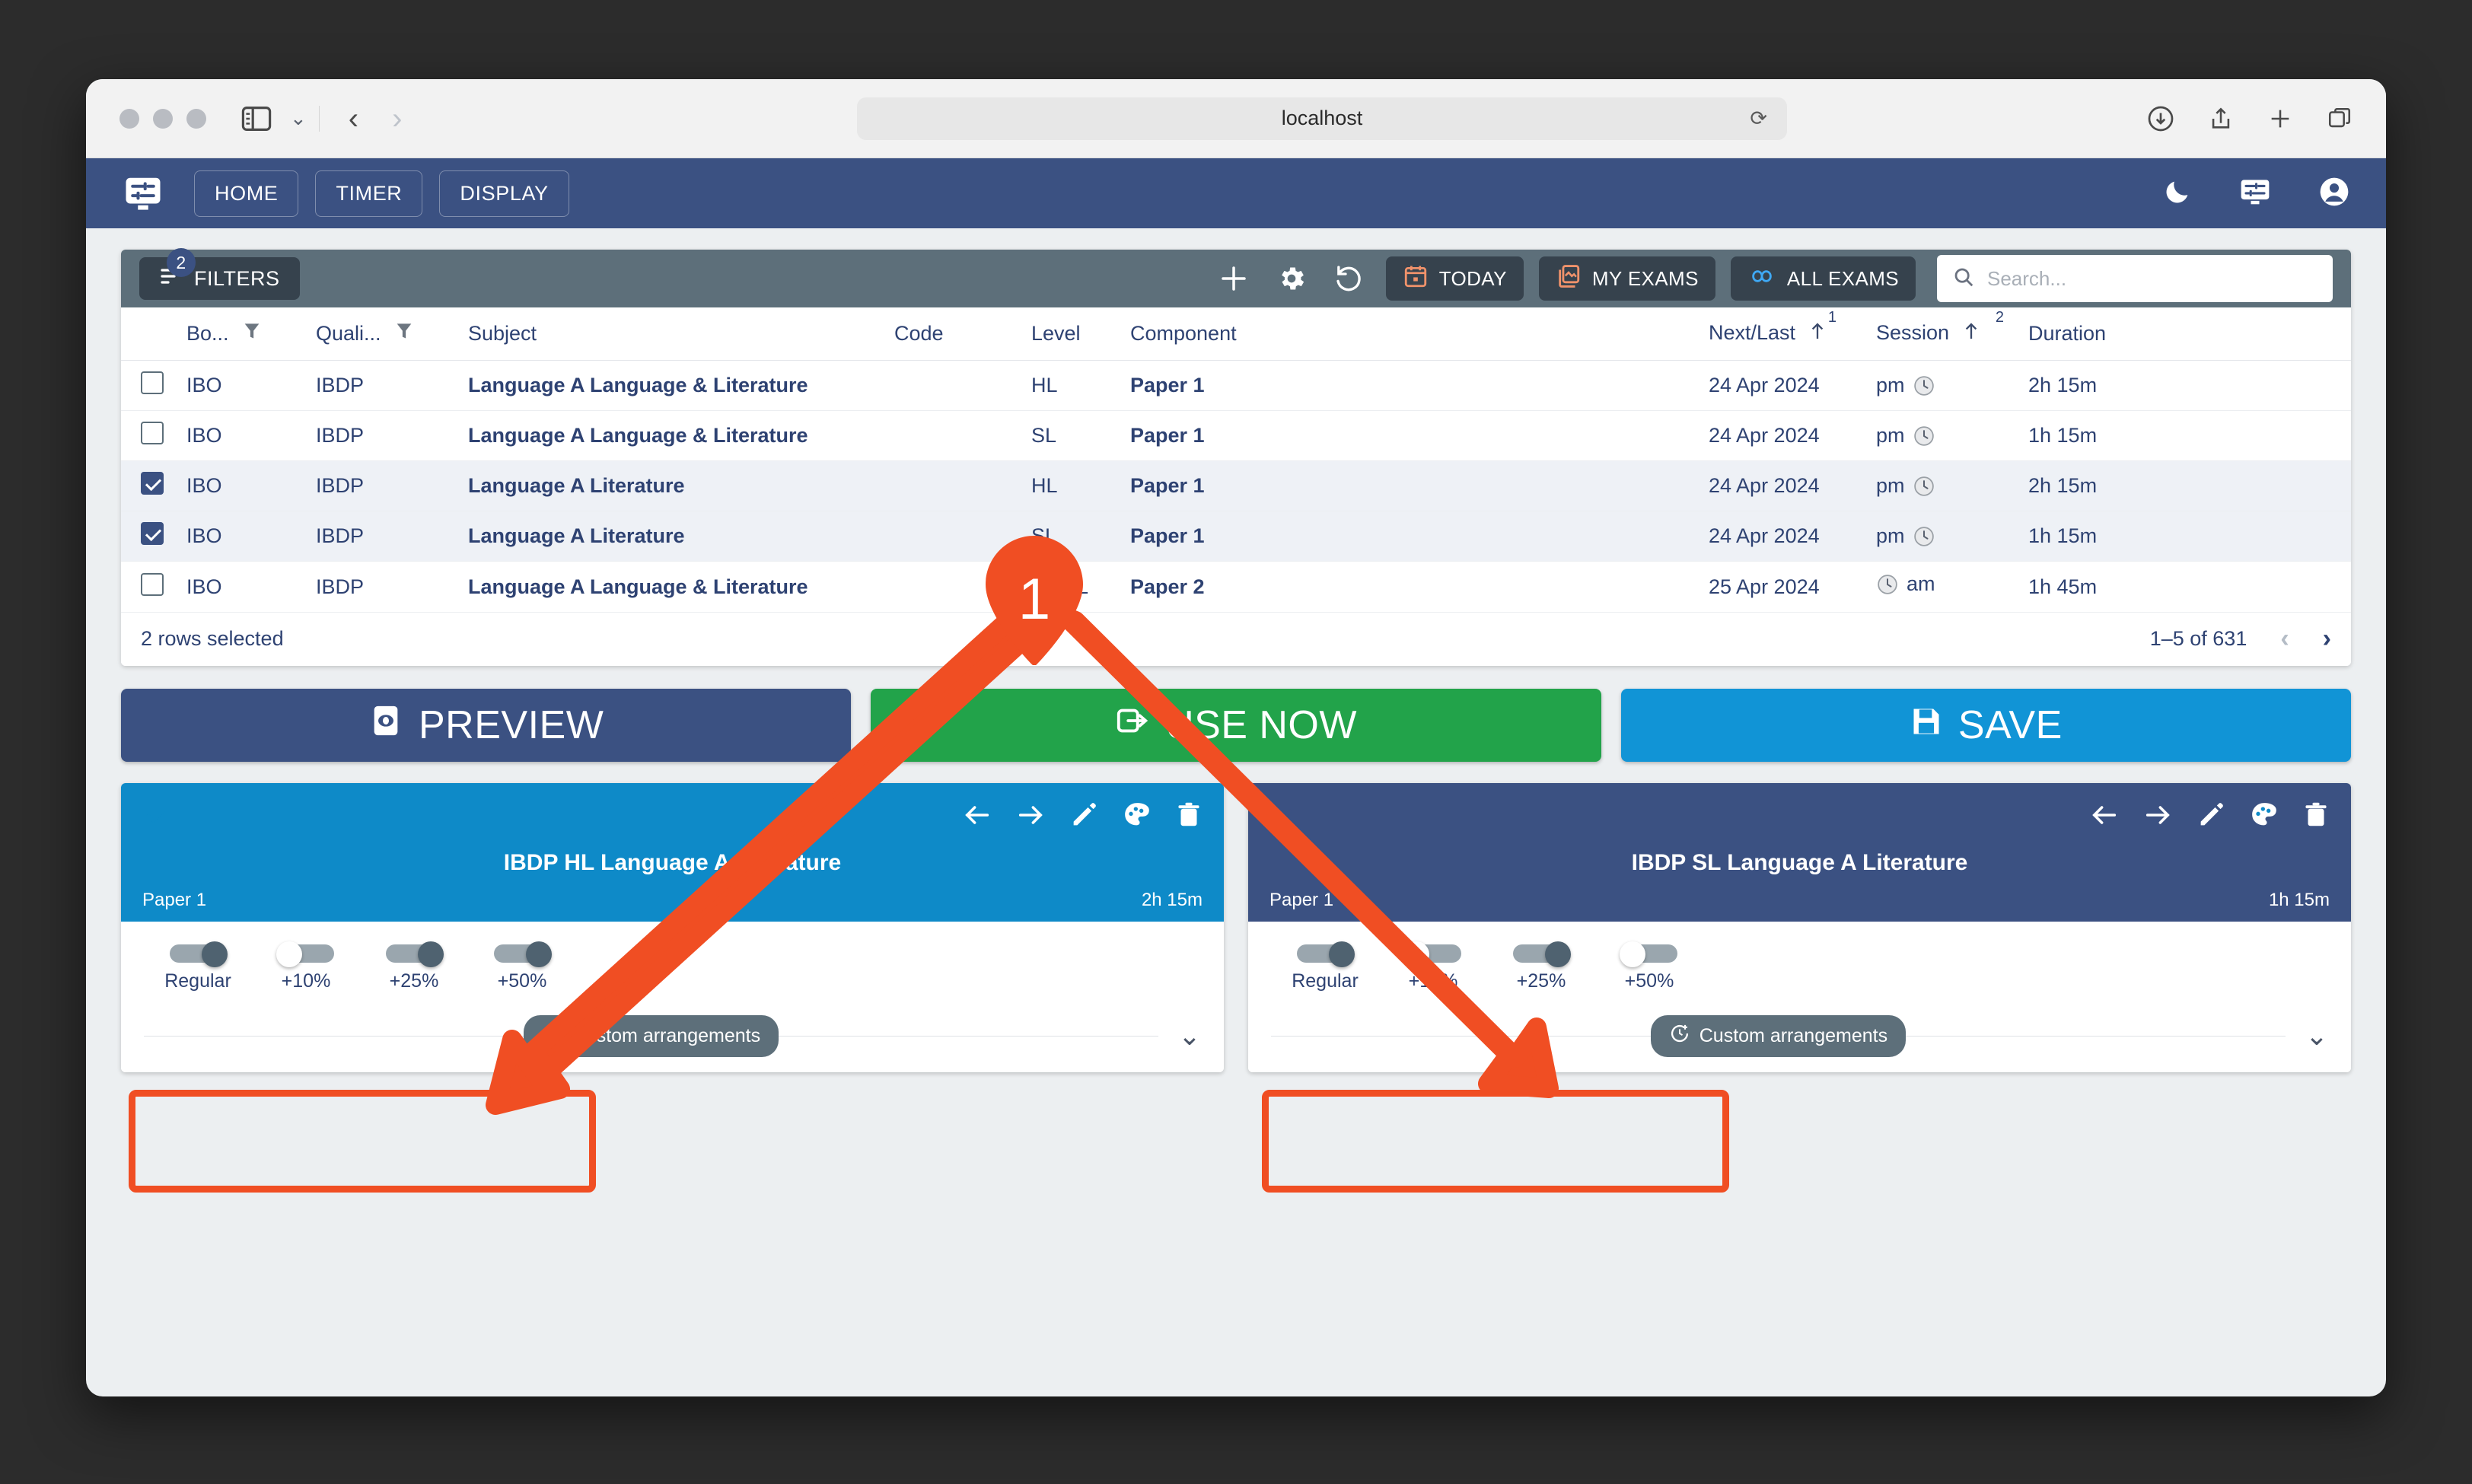  Describe the element at coordinates (246, 193) in the screenshot. I see `nav-home: HOME` at that location.